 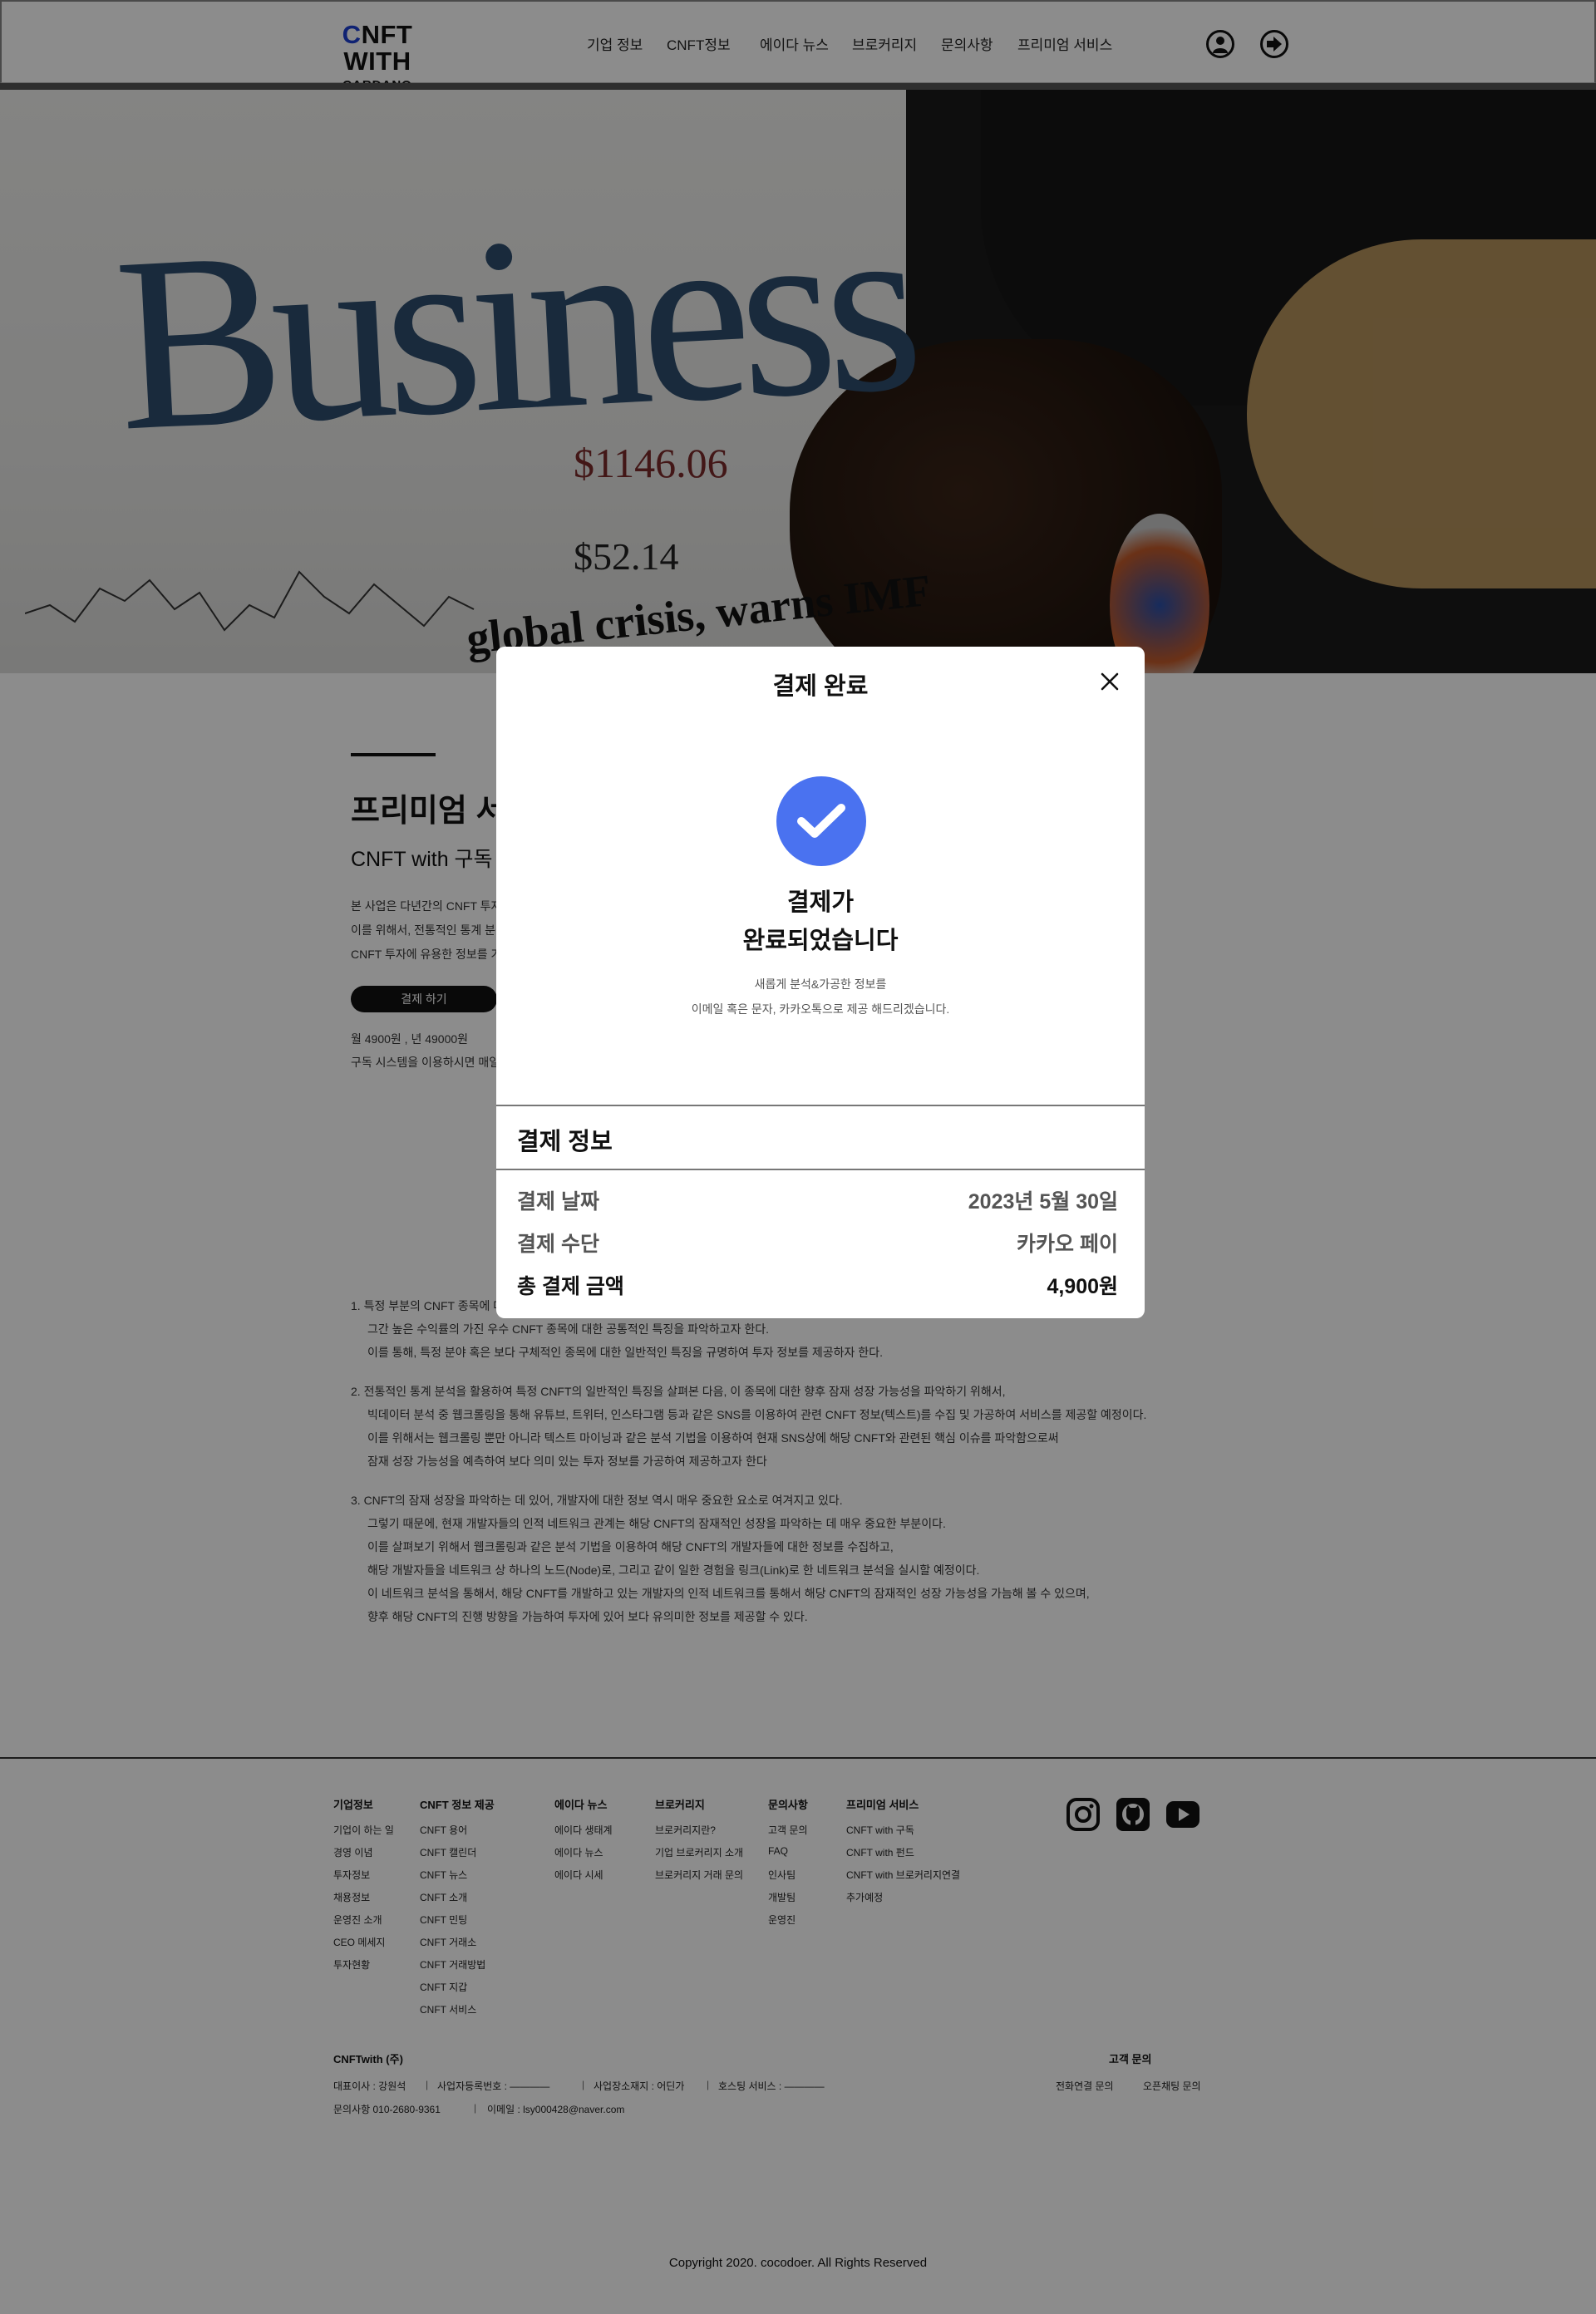 I want to click on done-message-line2: 완료되었습니다, so click(x=820, y=941).